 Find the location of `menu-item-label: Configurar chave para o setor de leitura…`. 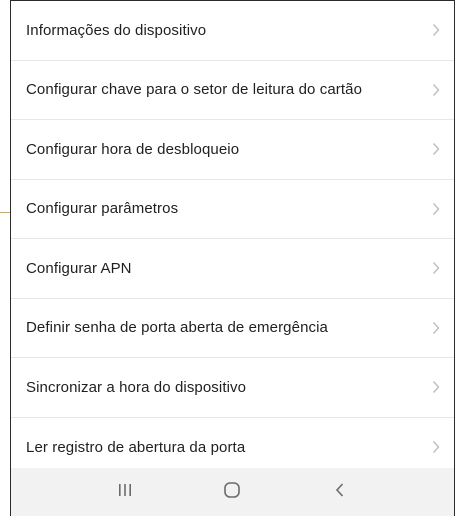

menu-item-label: Configurar chave para o setor de leitura… is located at coordinates (194, 90).